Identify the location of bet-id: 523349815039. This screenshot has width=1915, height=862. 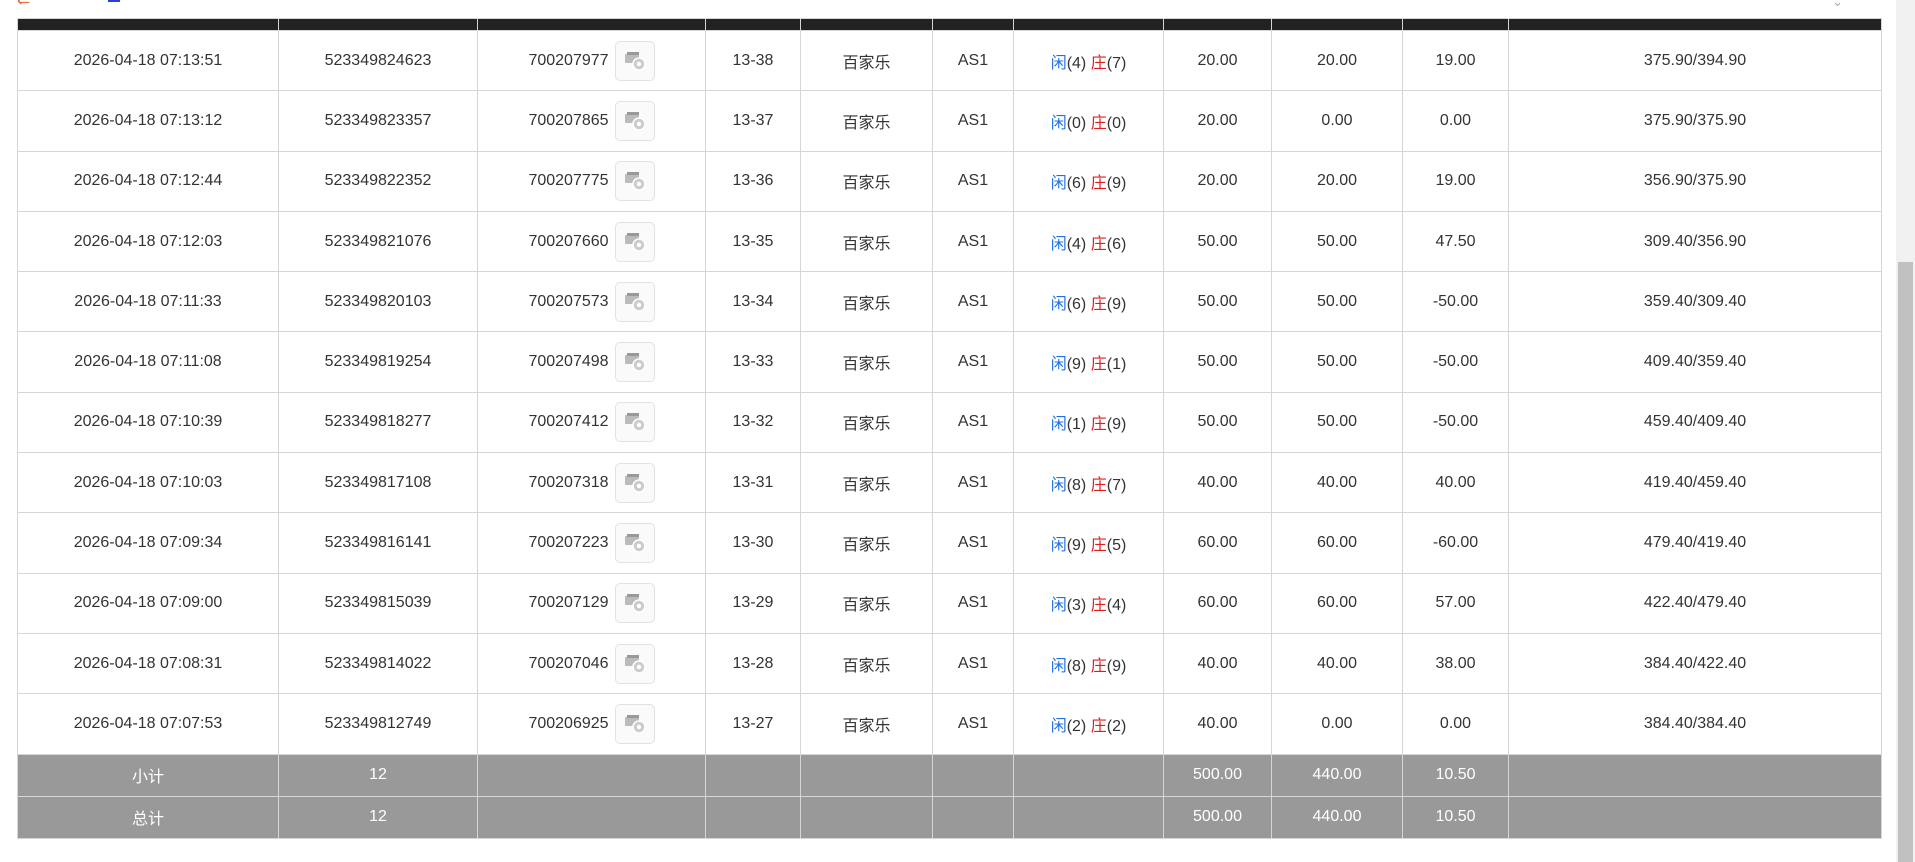
(378, 603).